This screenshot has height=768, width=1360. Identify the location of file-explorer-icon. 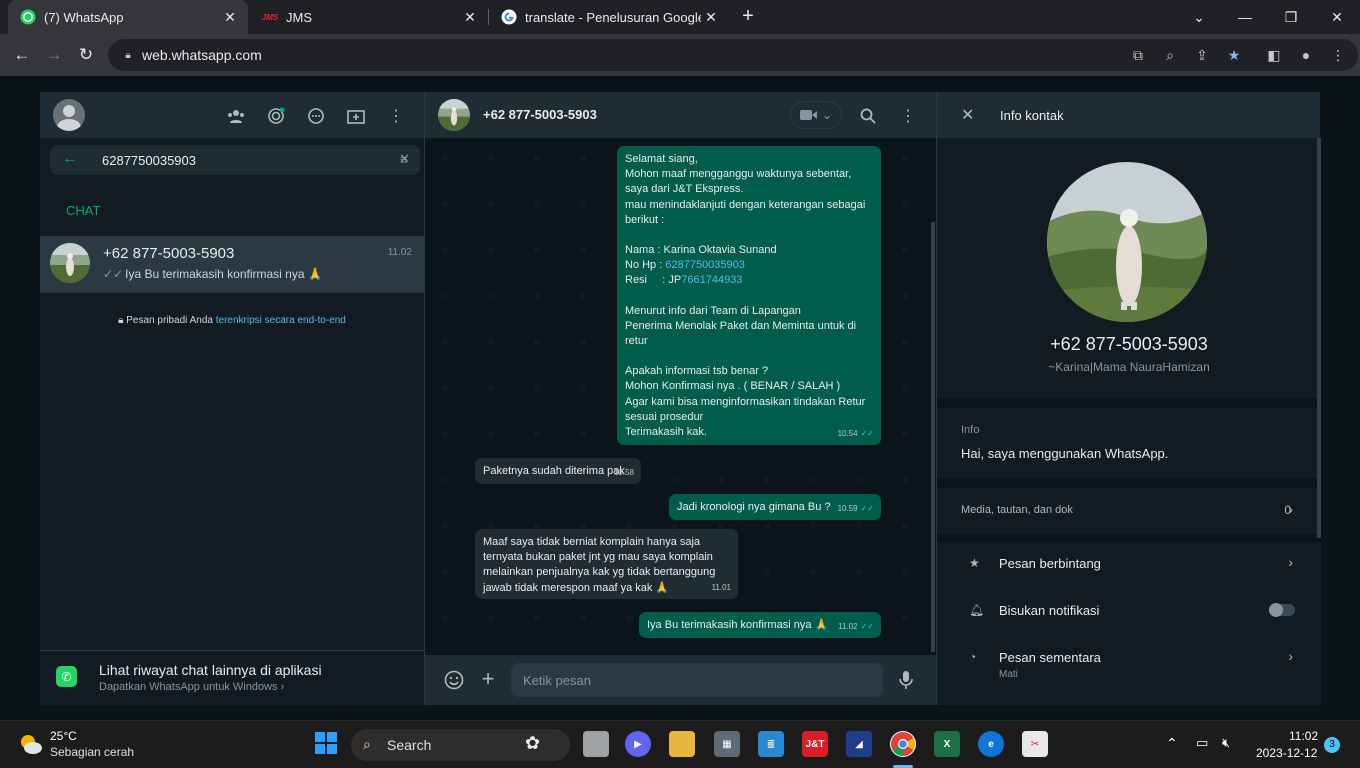
(682, 744).